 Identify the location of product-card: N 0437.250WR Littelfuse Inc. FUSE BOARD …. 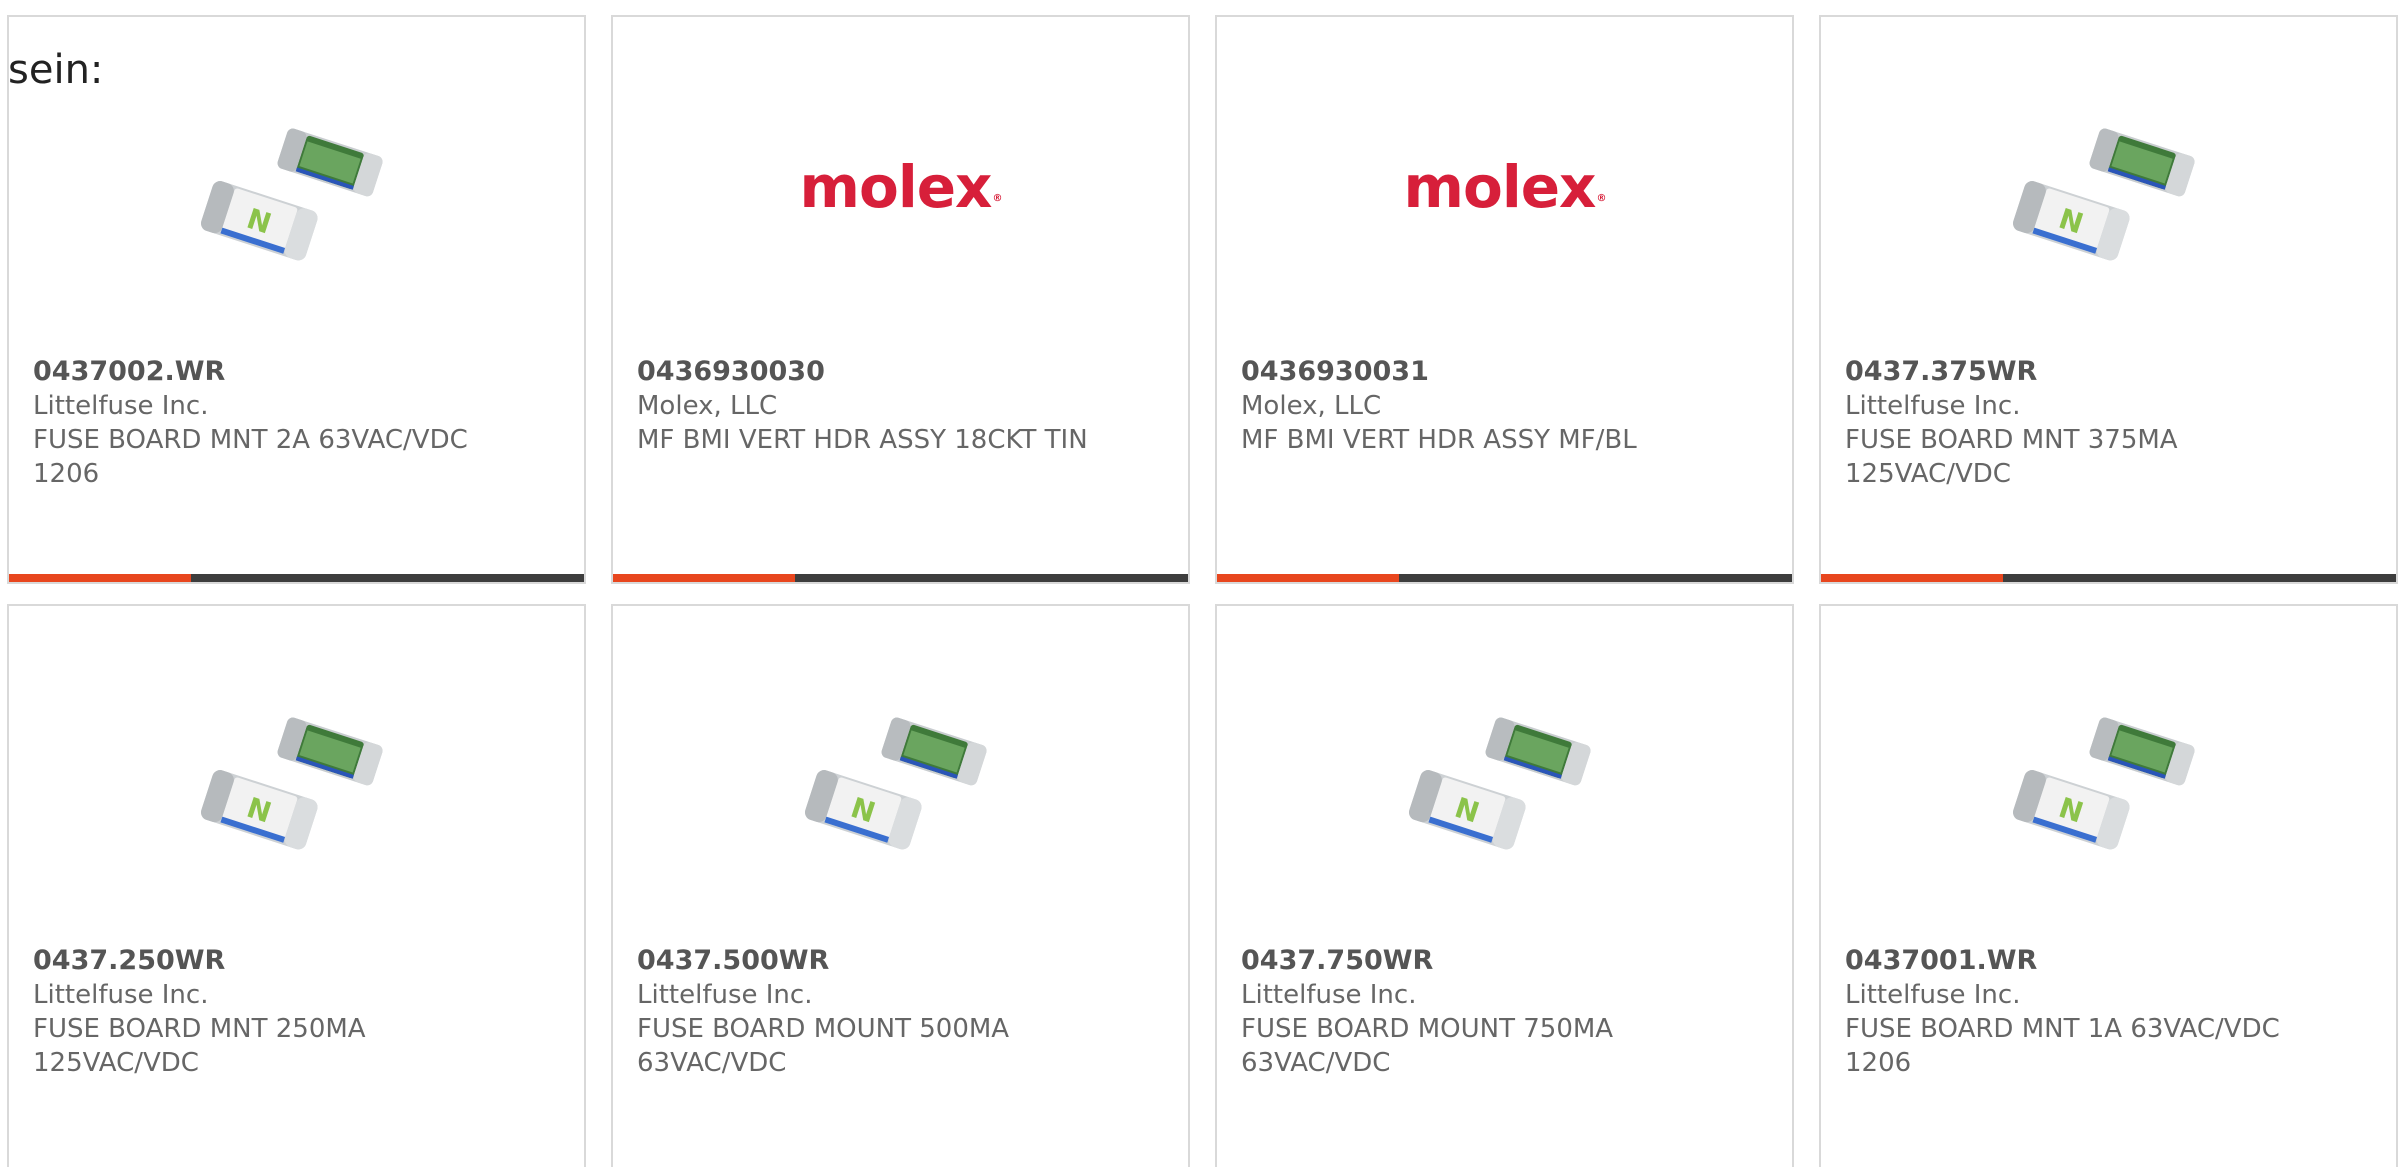
(296, 885).